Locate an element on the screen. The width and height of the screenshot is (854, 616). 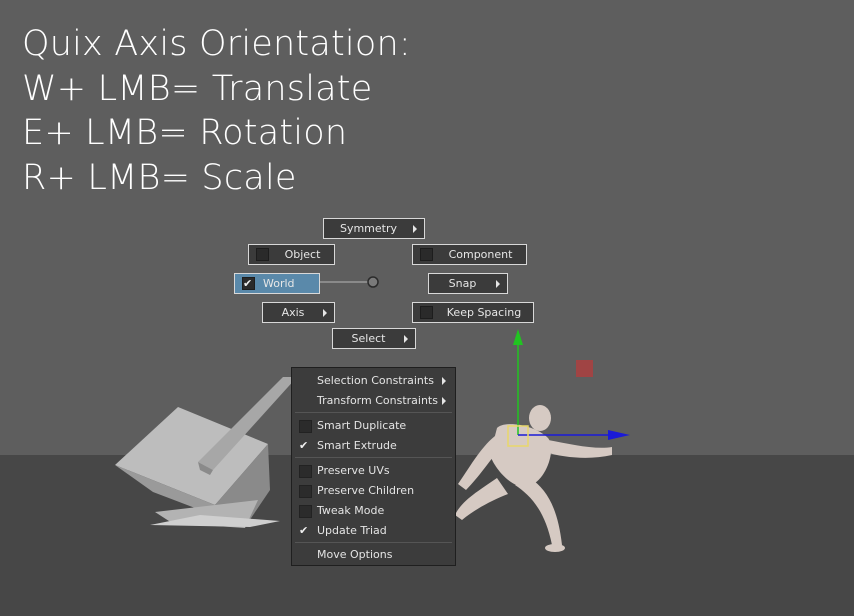
overlay-line: E+ LMB= Rotation is located at coordinates (185, 133).